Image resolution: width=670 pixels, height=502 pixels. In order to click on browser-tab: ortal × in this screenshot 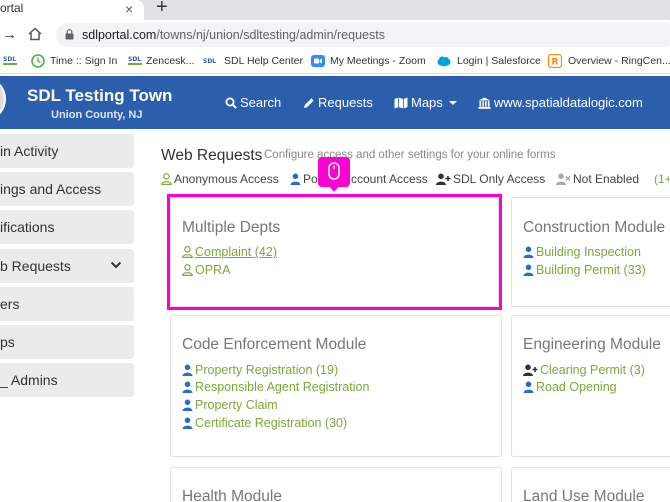, I will do `click(72, 10)`.